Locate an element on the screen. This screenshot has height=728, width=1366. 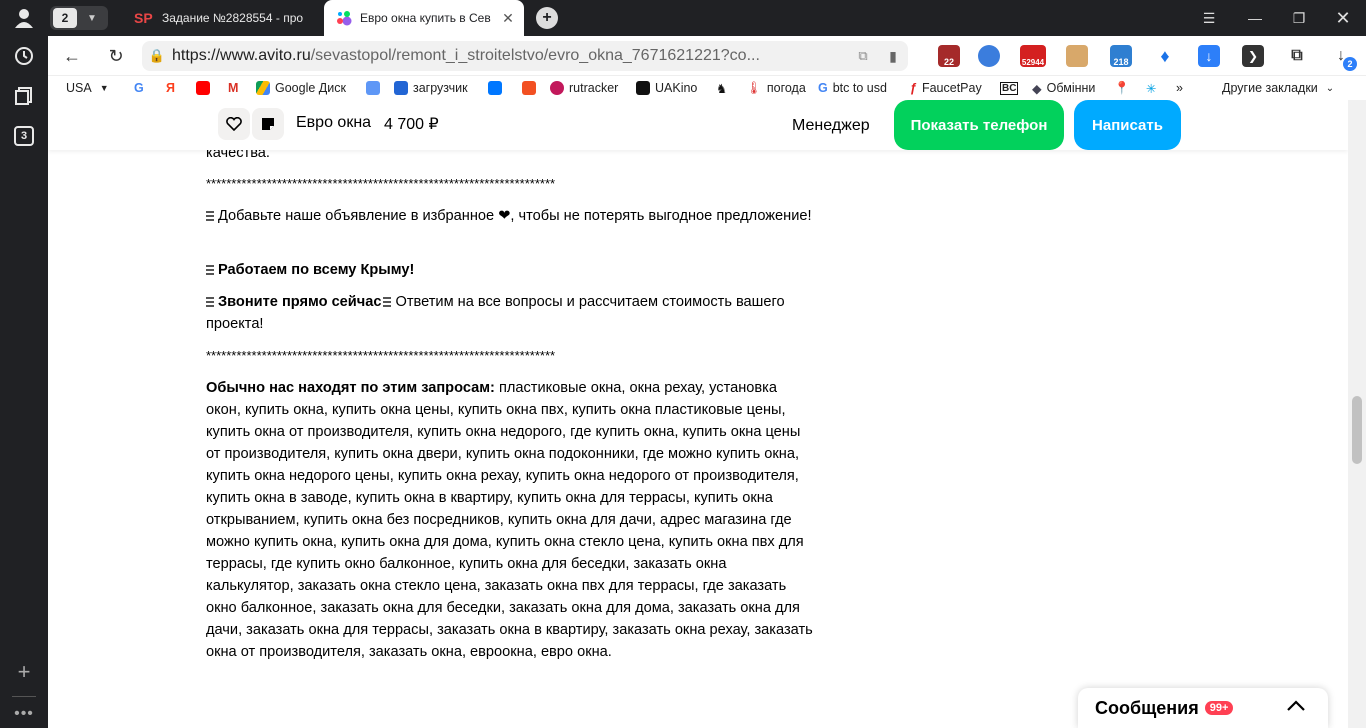
bookmark-google: G is located at coordinates (139, 88).